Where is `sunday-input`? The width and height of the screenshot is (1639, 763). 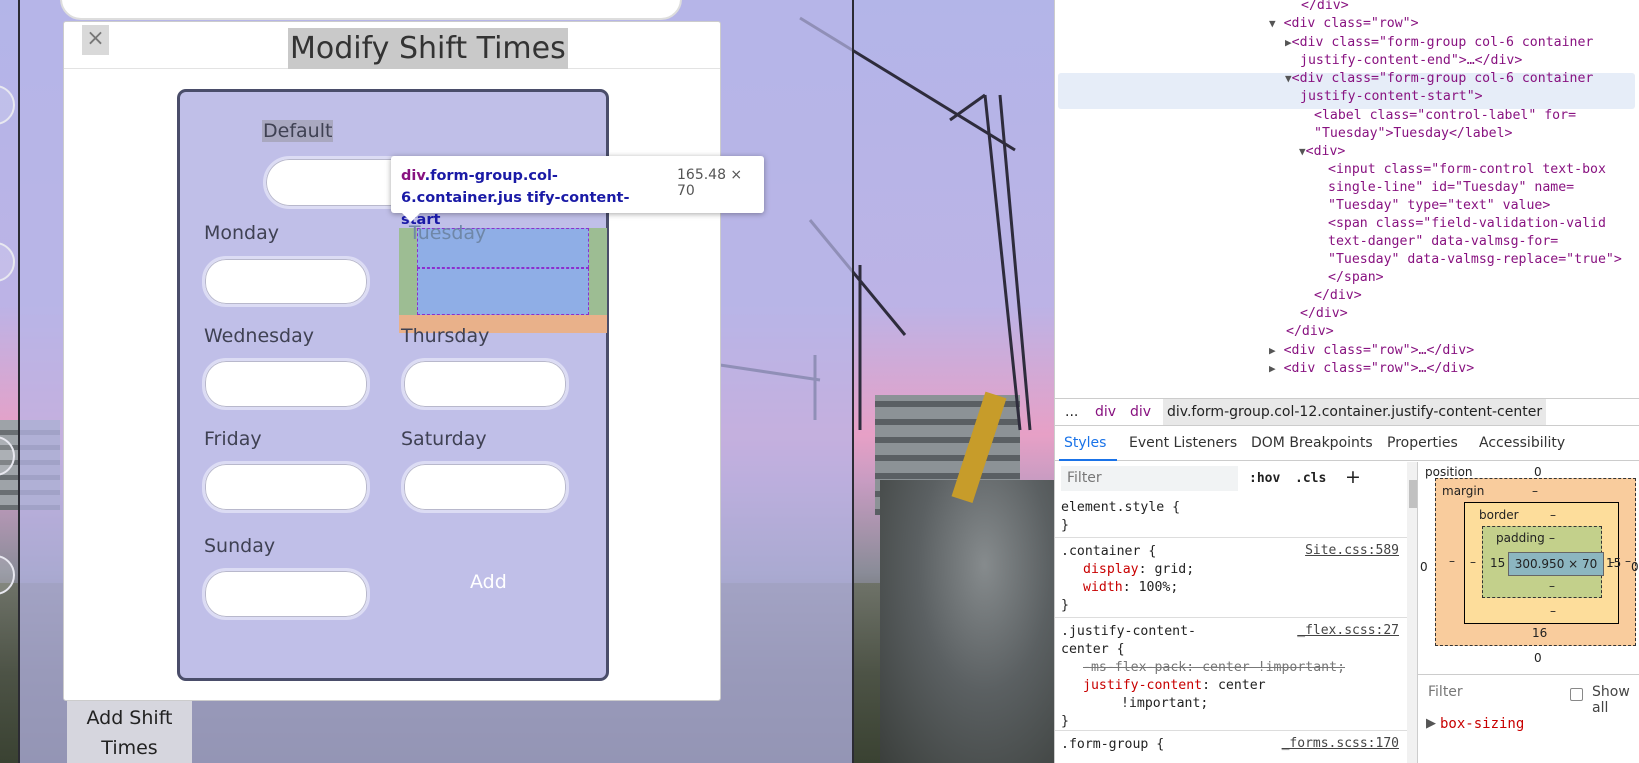 sunday-input is located at coordinates (286, 594).